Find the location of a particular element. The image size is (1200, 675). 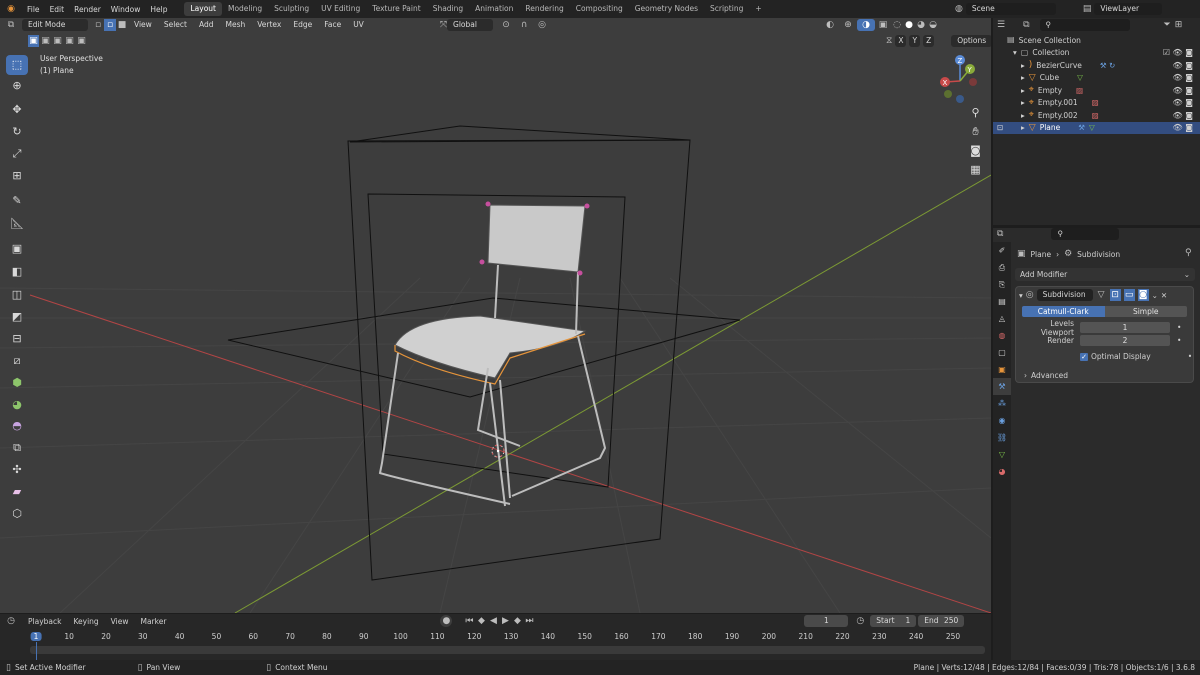

proportional-edit-icon: ◎ is located at coordinates (542, 25).